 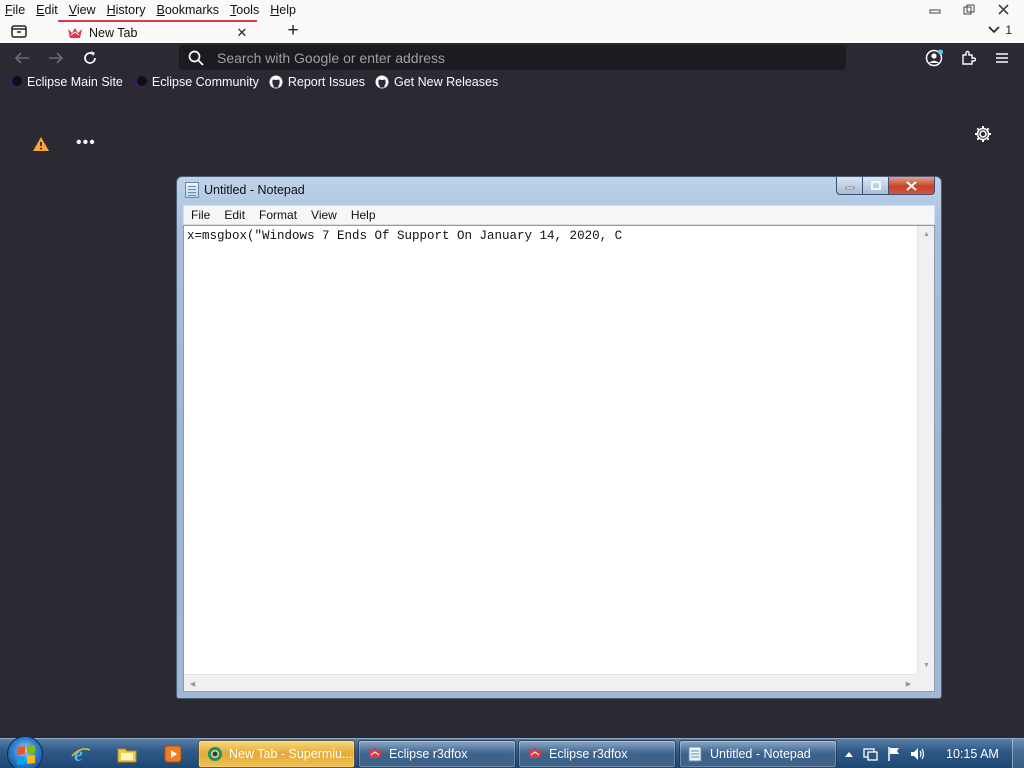 What do you see at coordinates (78, 754) in the screenshot?
I see `svg-text: e` at bounding box center [78, 754].